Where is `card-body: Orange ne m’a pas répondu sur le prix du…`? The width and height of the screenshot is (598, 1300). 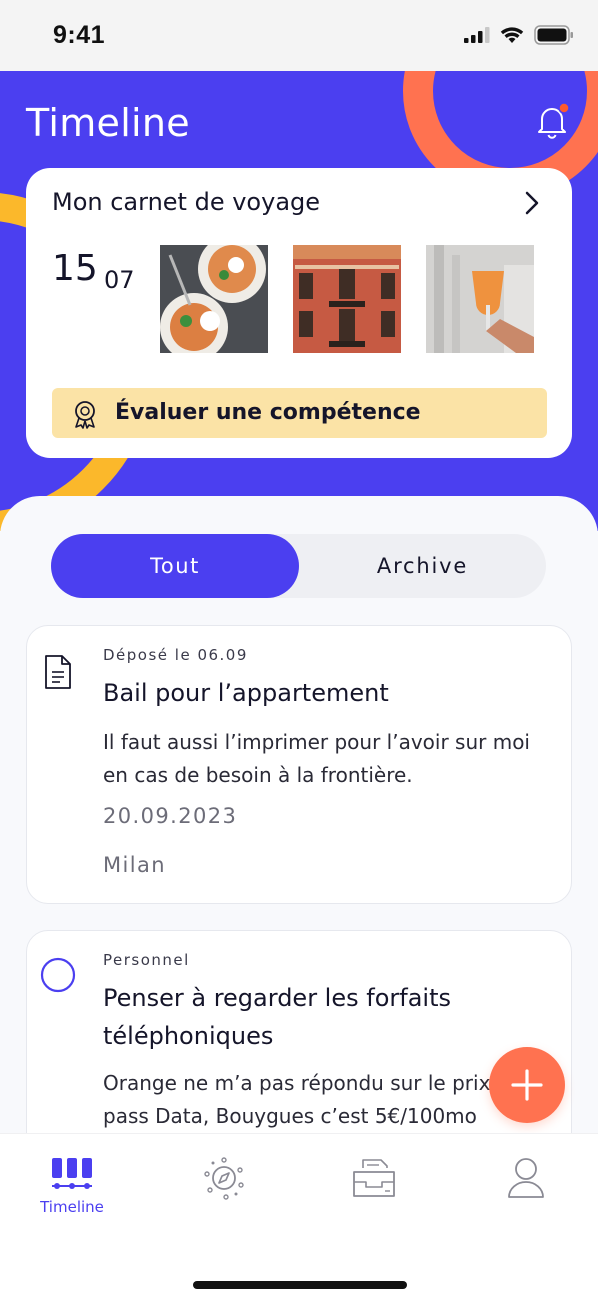 card-body: Orange ne m’a pas répondu sur le prix du… is located at coordinates (313, 1099).